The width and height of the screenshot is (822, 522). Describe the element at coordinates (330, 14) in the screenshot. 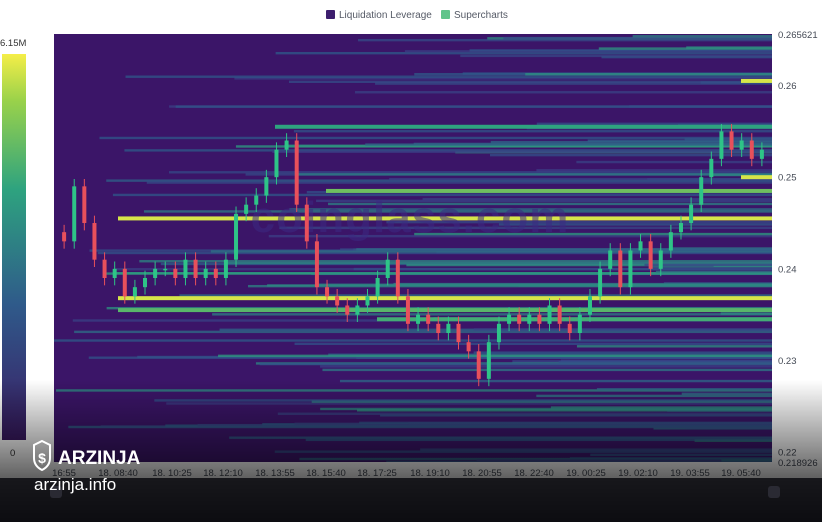

I see `legend-swatch-liquidation-leverage` at that location.